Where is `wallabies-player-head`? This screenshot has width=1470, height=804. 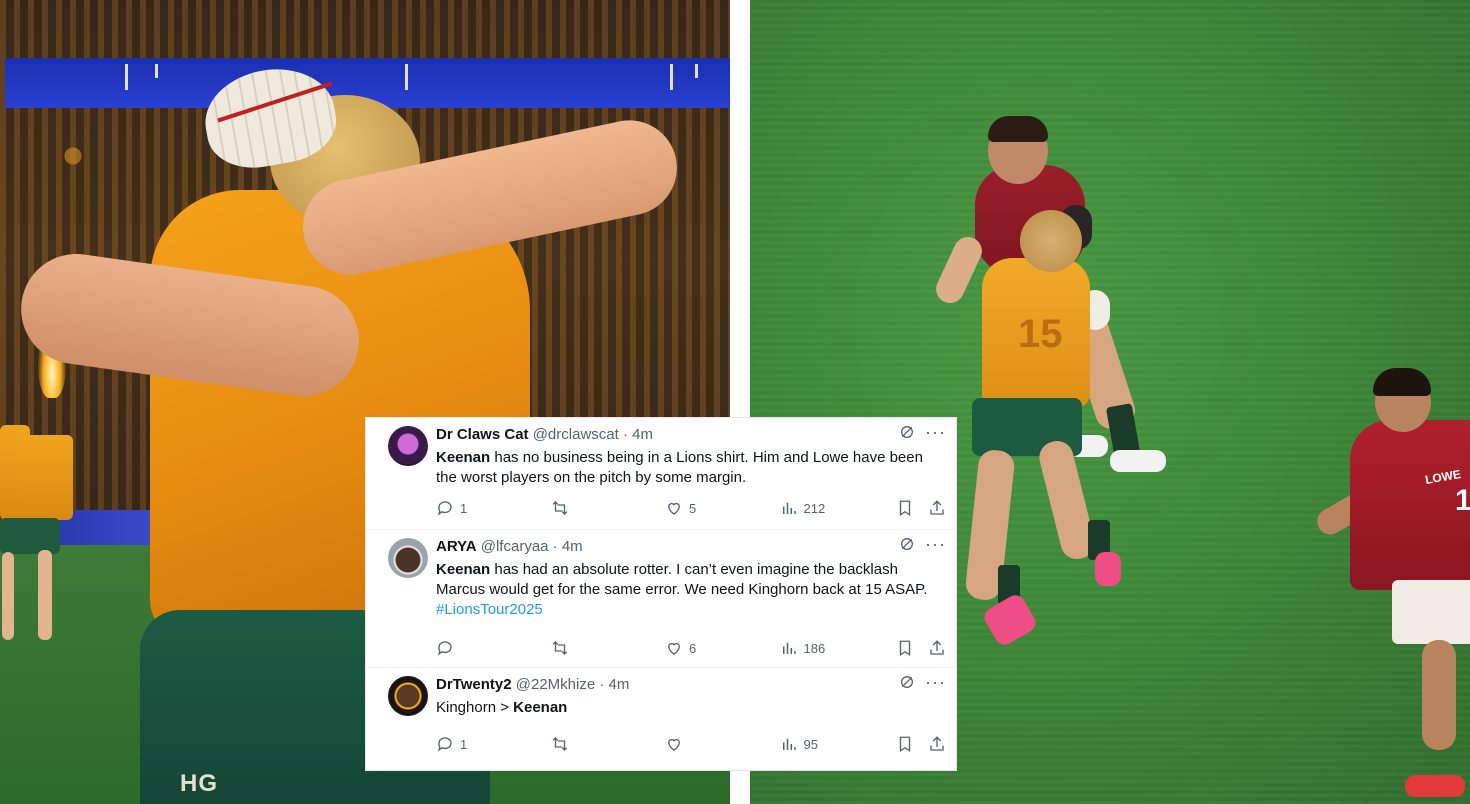 wallabies-player-head is located at coordinates (1051, 241).